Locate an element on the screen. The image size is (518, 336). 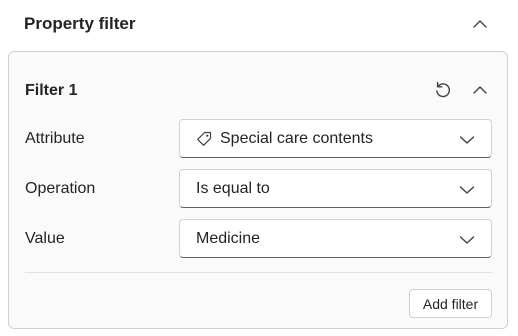
value-dropdown: Medicine is located at coordinates (335, 238).